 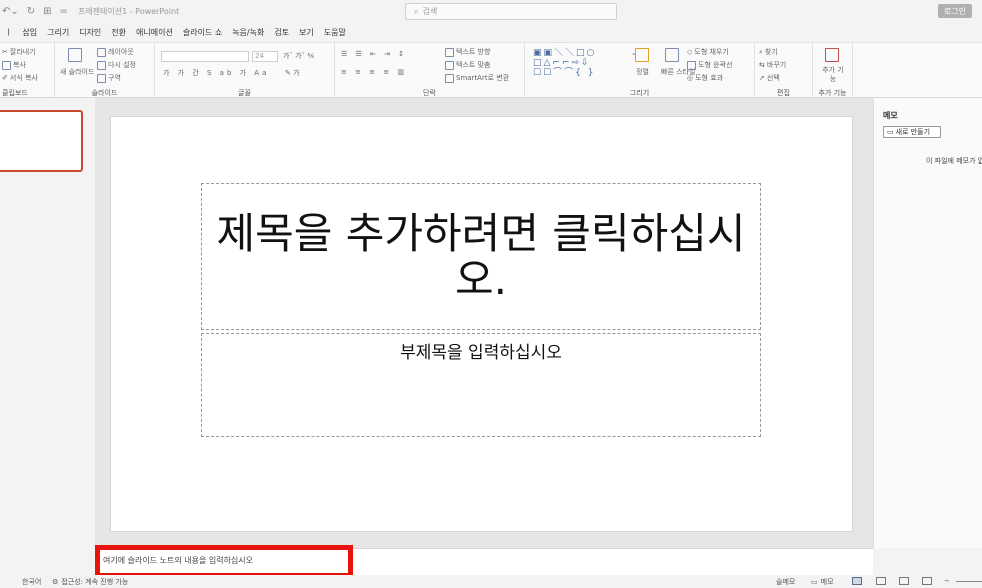 What do you see at coordinates (90, 582) in the screenshot?
I see `accessibility-indicator: ⚙ 접근성: 계속 진행 가능` at bounding box center [90, 582].